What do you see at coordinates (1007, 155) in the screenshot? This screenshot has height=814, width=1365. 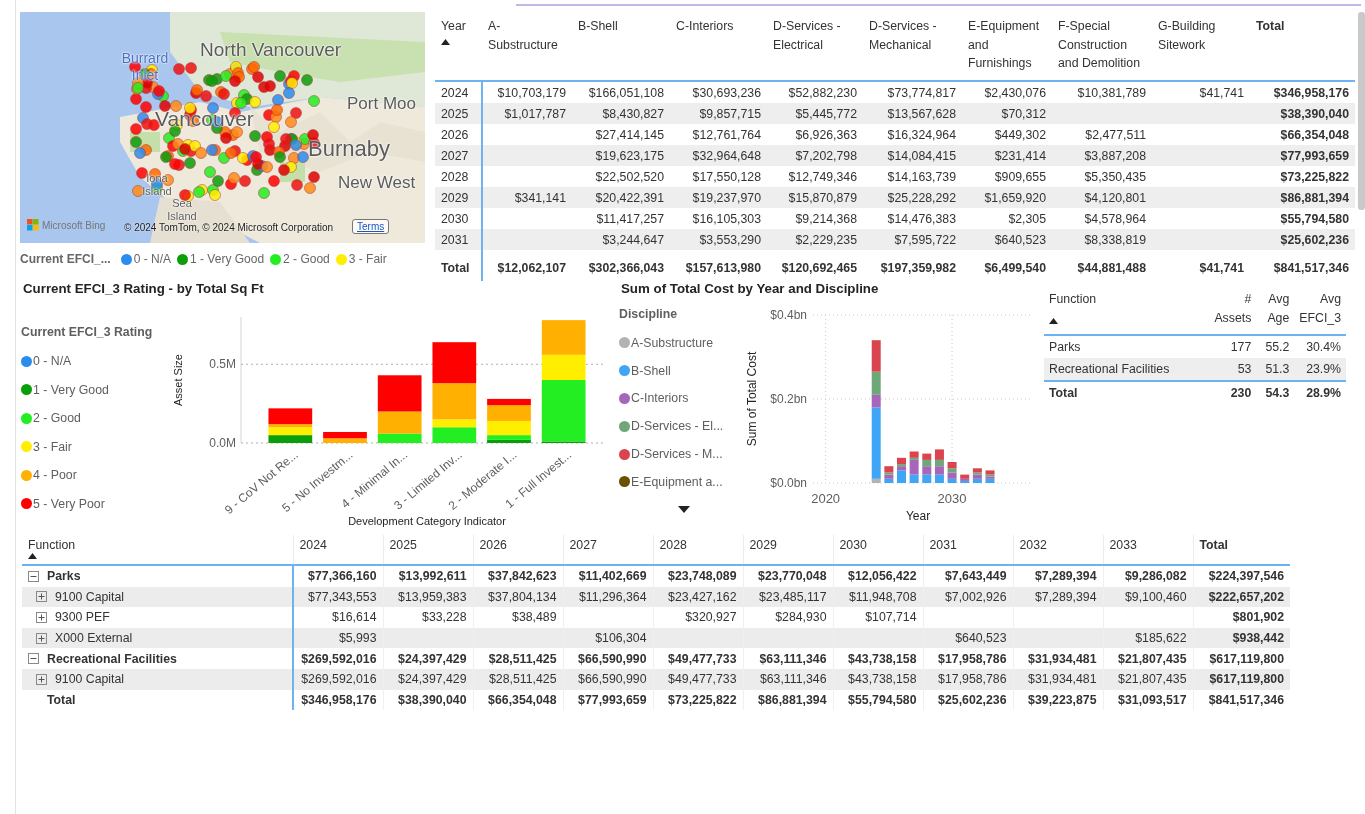 I see `table-cell: $231,414` at bounding box center [1007, 155].